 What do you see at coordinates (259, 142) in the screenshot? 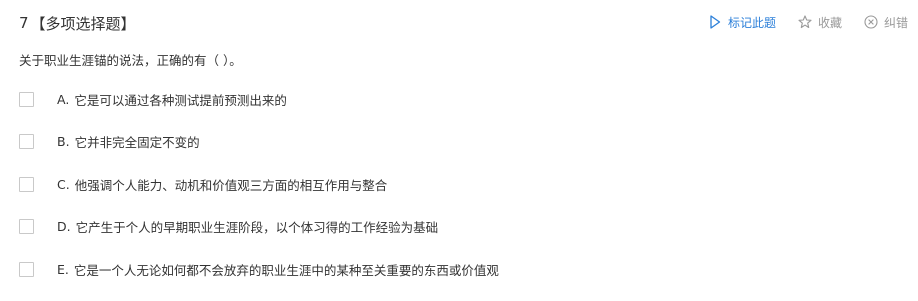
I see `option-b: B. 它并非完全固定不变的` at bounding box center [259, 142].